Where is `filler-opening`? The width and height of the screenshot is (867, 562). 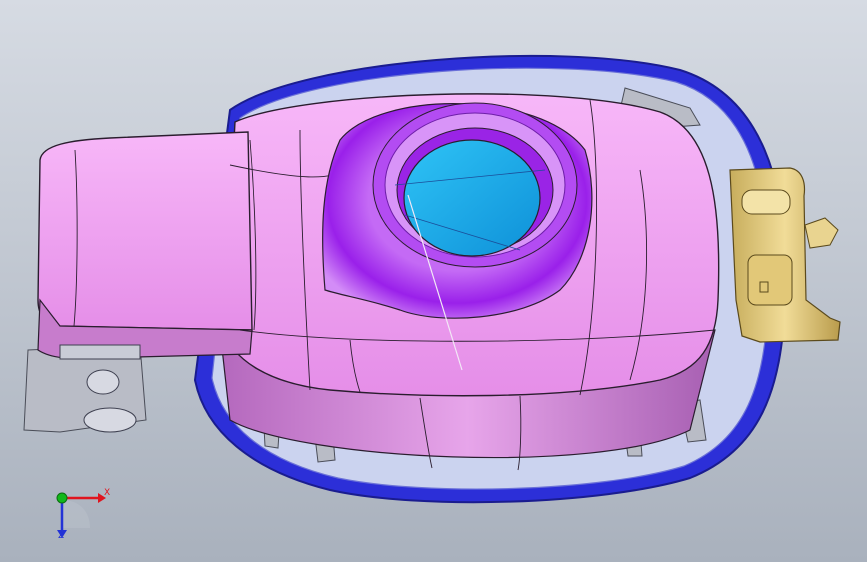 filler-opening is located at coordinates (472, 198).